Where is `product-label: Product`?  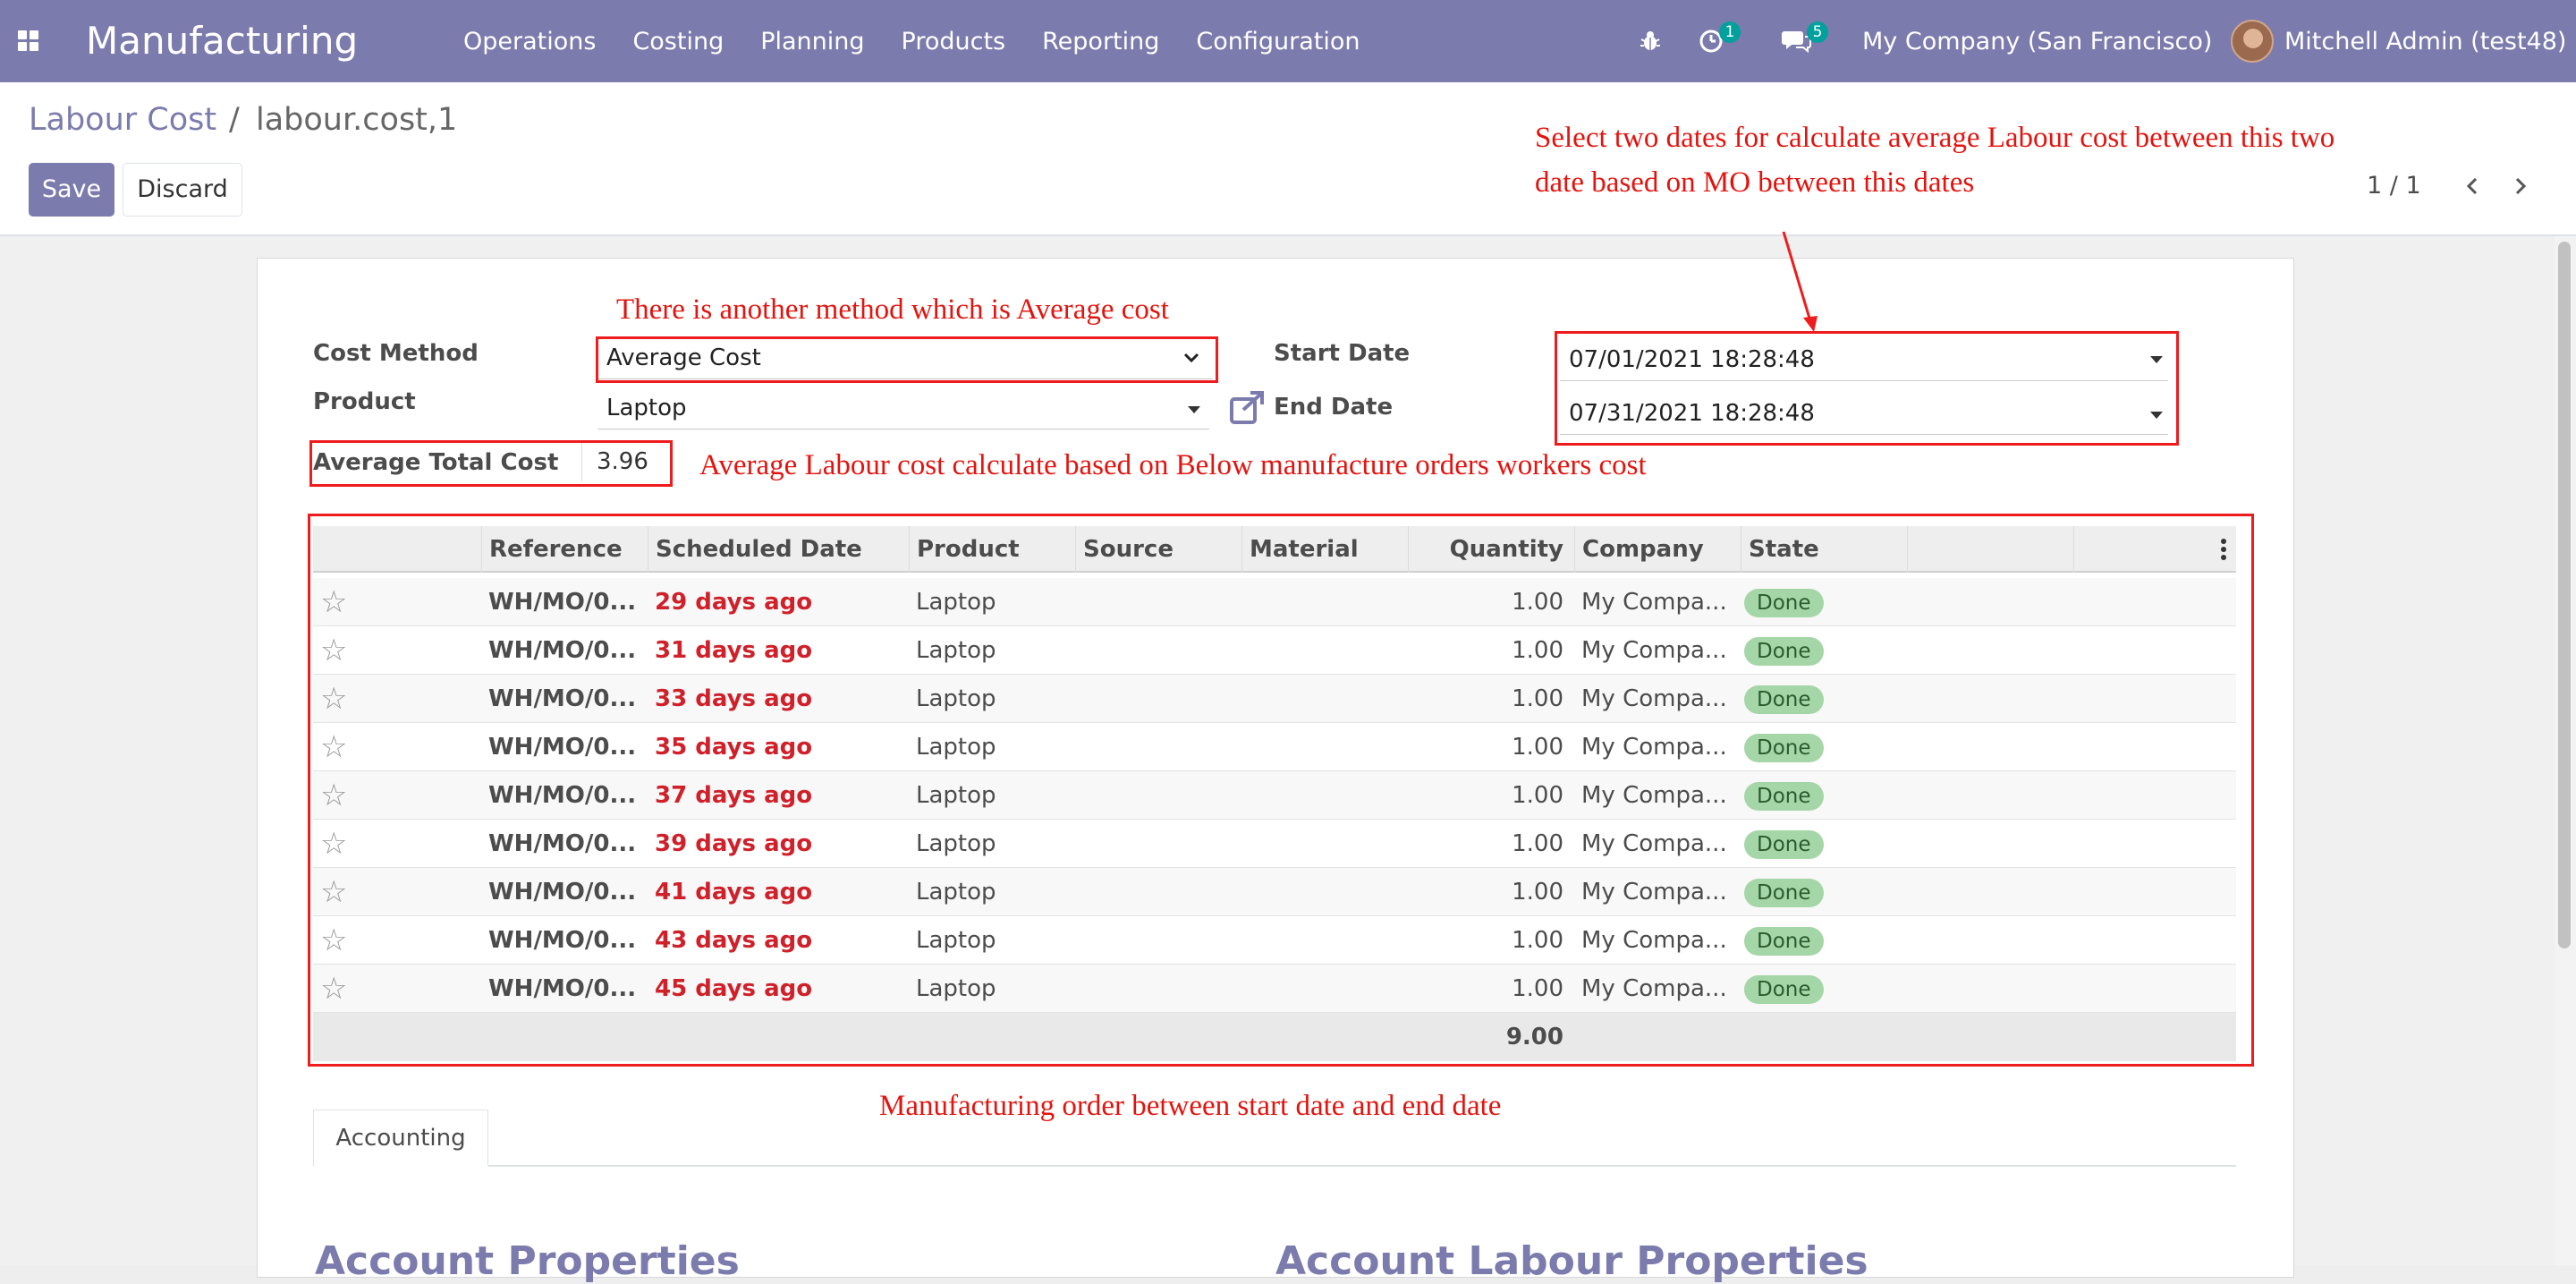 product-label: Product is located at coordinates (364, 401).